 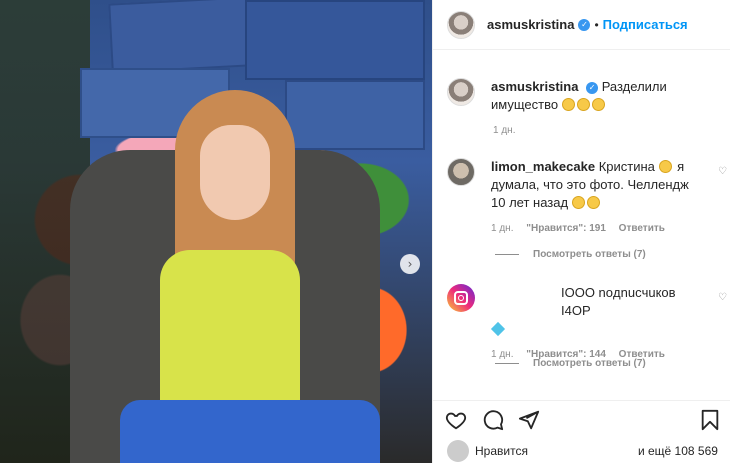 What do you see at coordinates (530, 24) in the screenshot?
I see `author-username: asmuskristina` at bounding box center [530, 24].